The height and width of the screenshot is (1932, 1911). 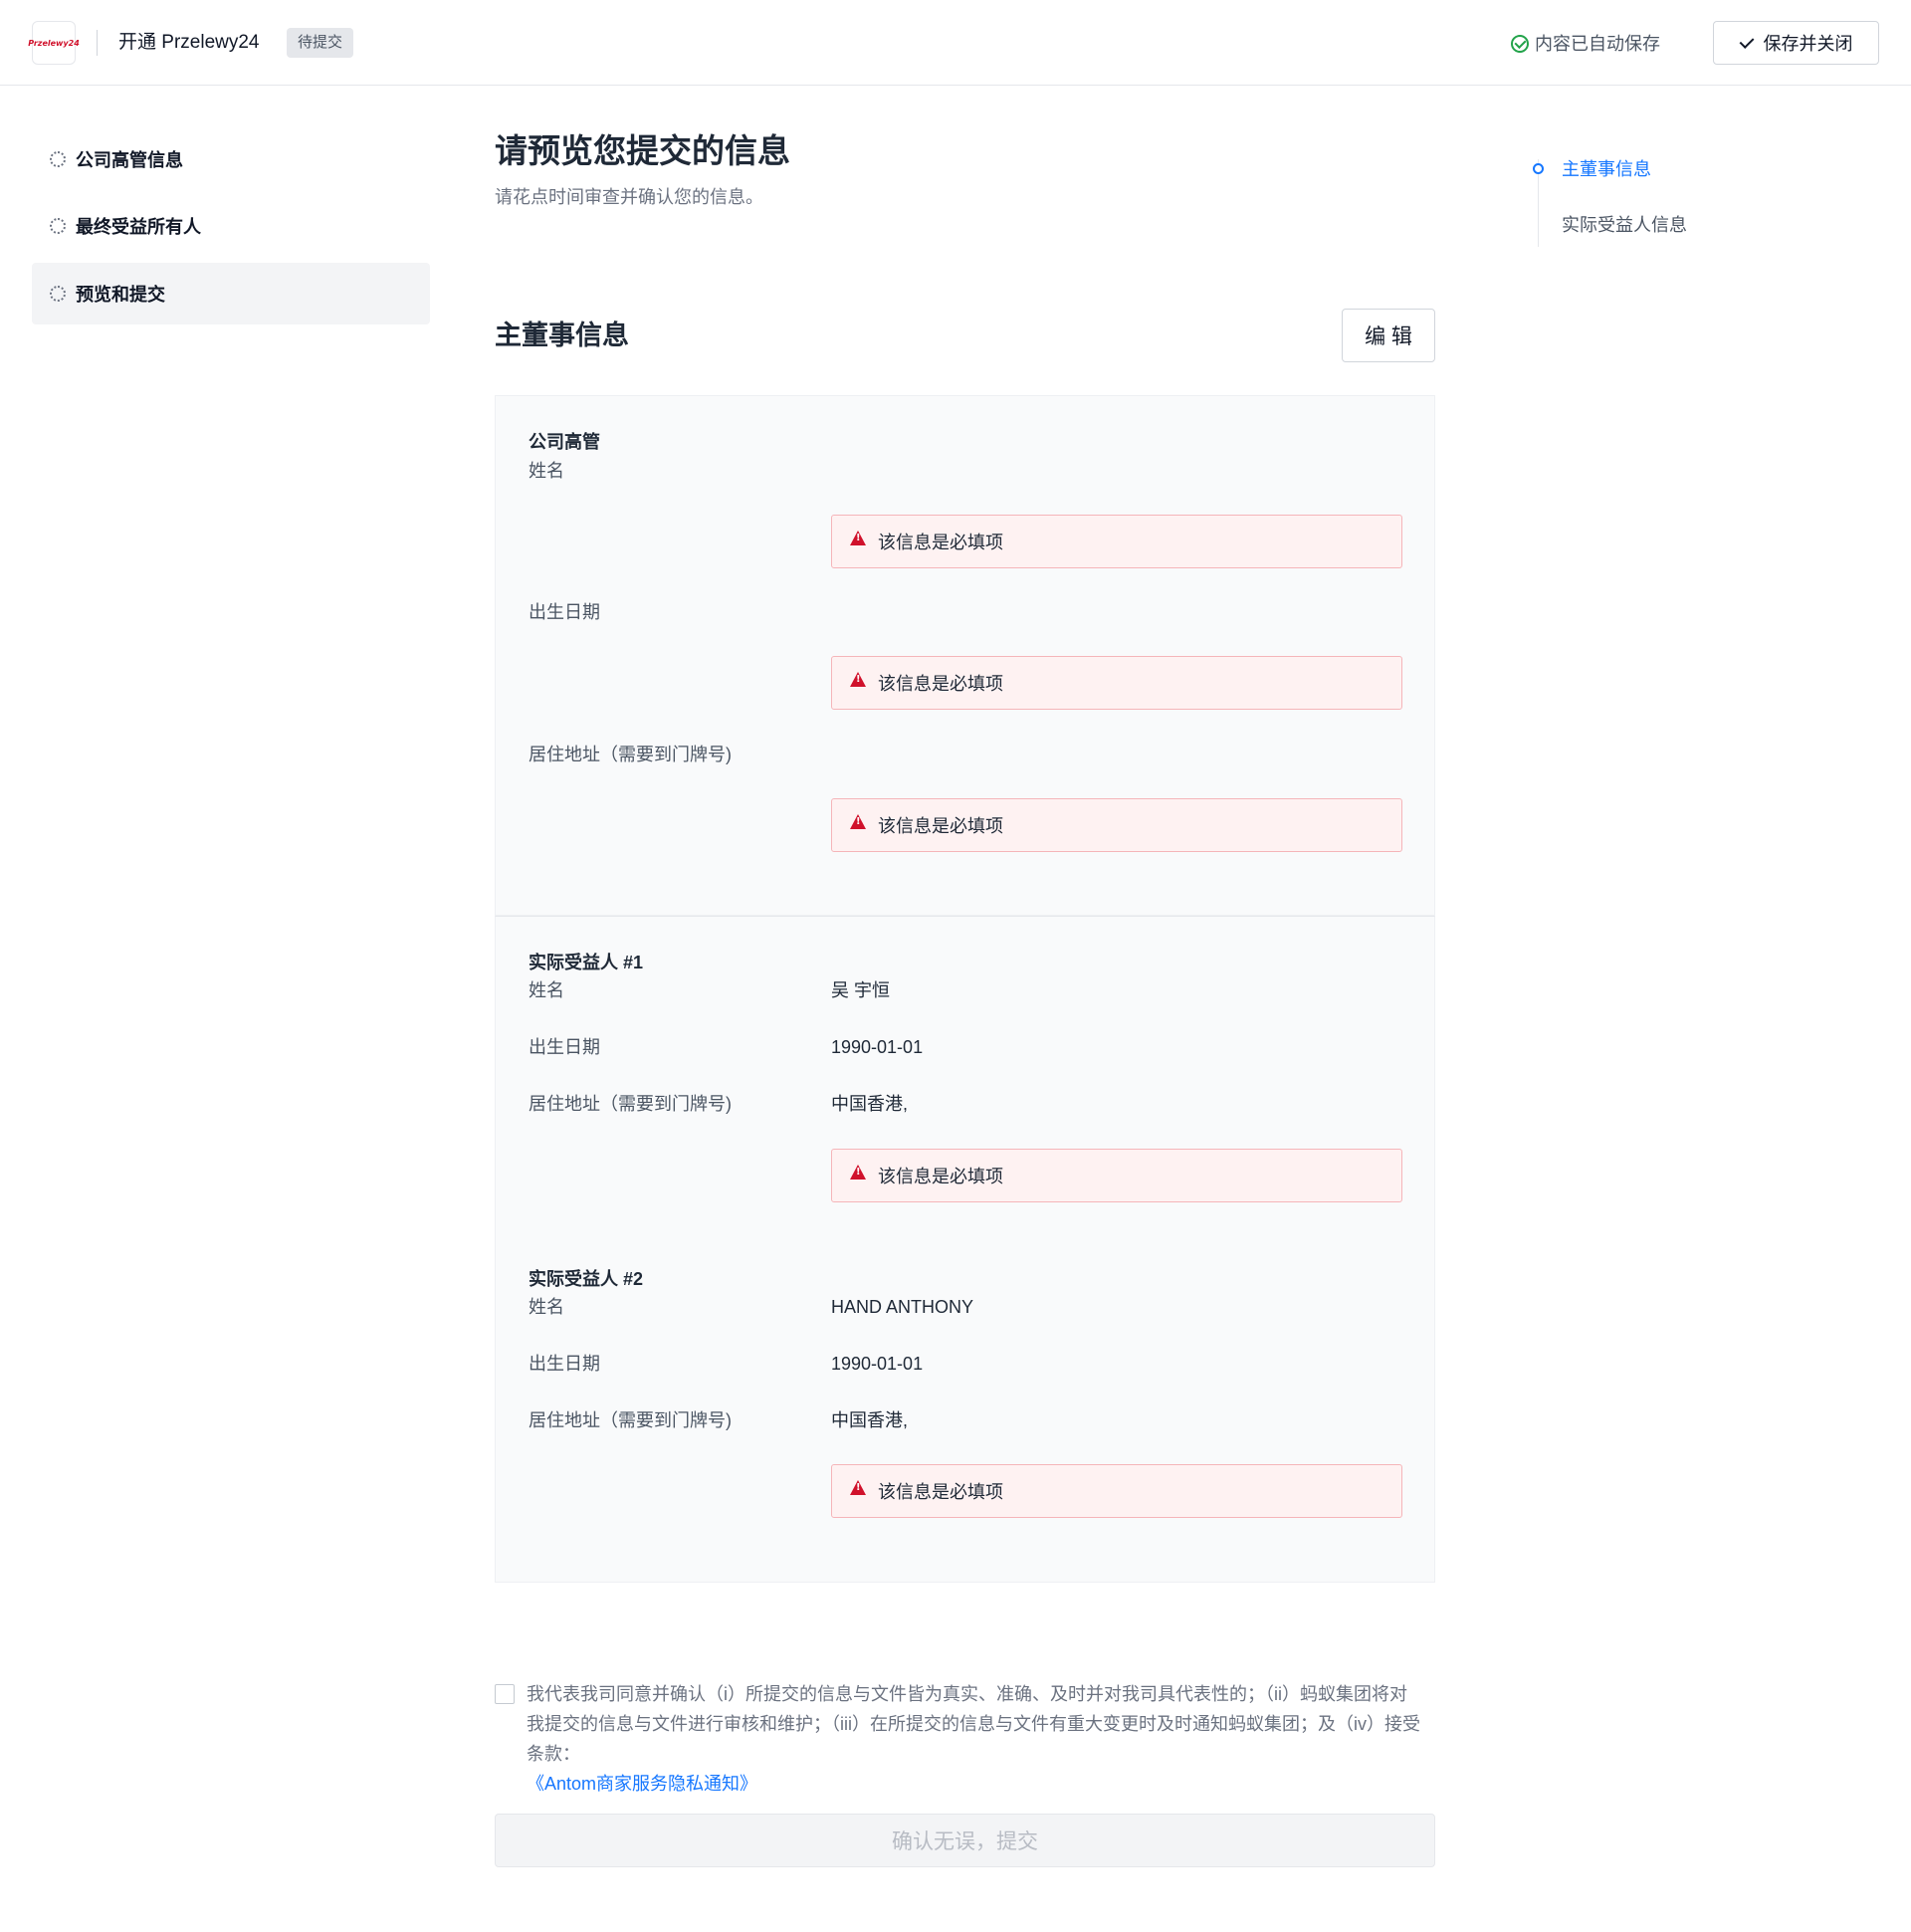 I want to click on status-badge: 待提交, so click(x=320, y=43).